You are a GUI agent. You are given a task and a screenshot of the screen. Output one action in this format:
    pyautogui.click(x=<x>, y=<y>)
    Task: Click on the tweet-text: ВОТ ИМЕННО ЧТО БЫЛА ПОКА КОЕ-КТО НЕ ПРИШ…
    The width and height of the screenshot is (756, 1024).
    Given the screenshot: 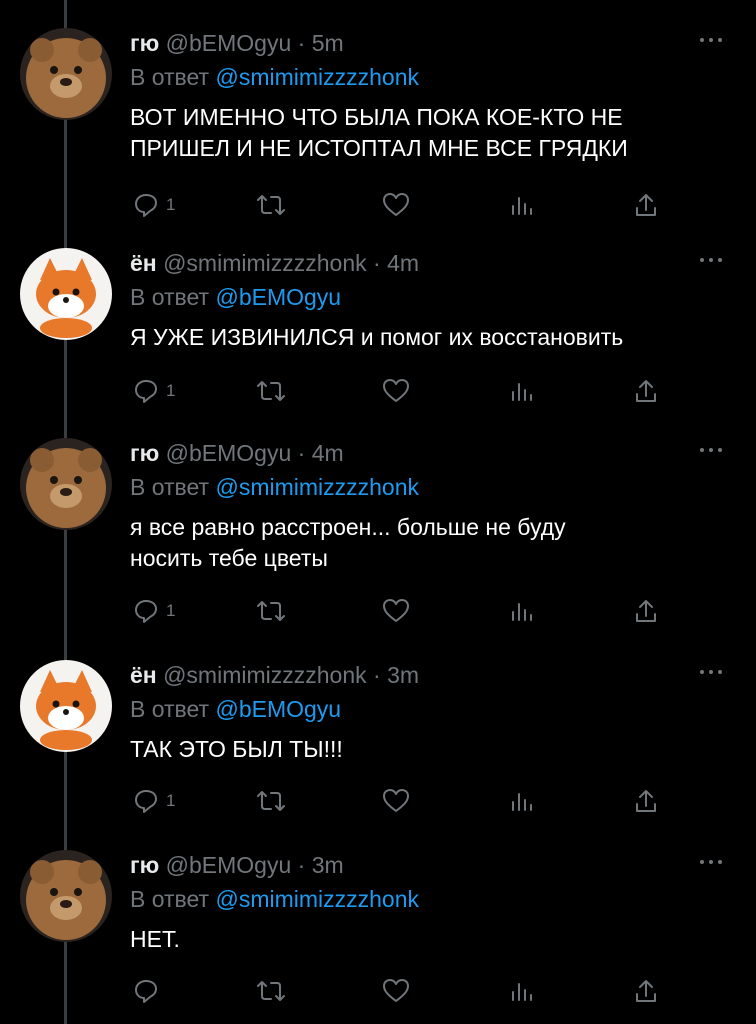 What is the action you would take?
    pyautogui.click(x=430, y=133)
    